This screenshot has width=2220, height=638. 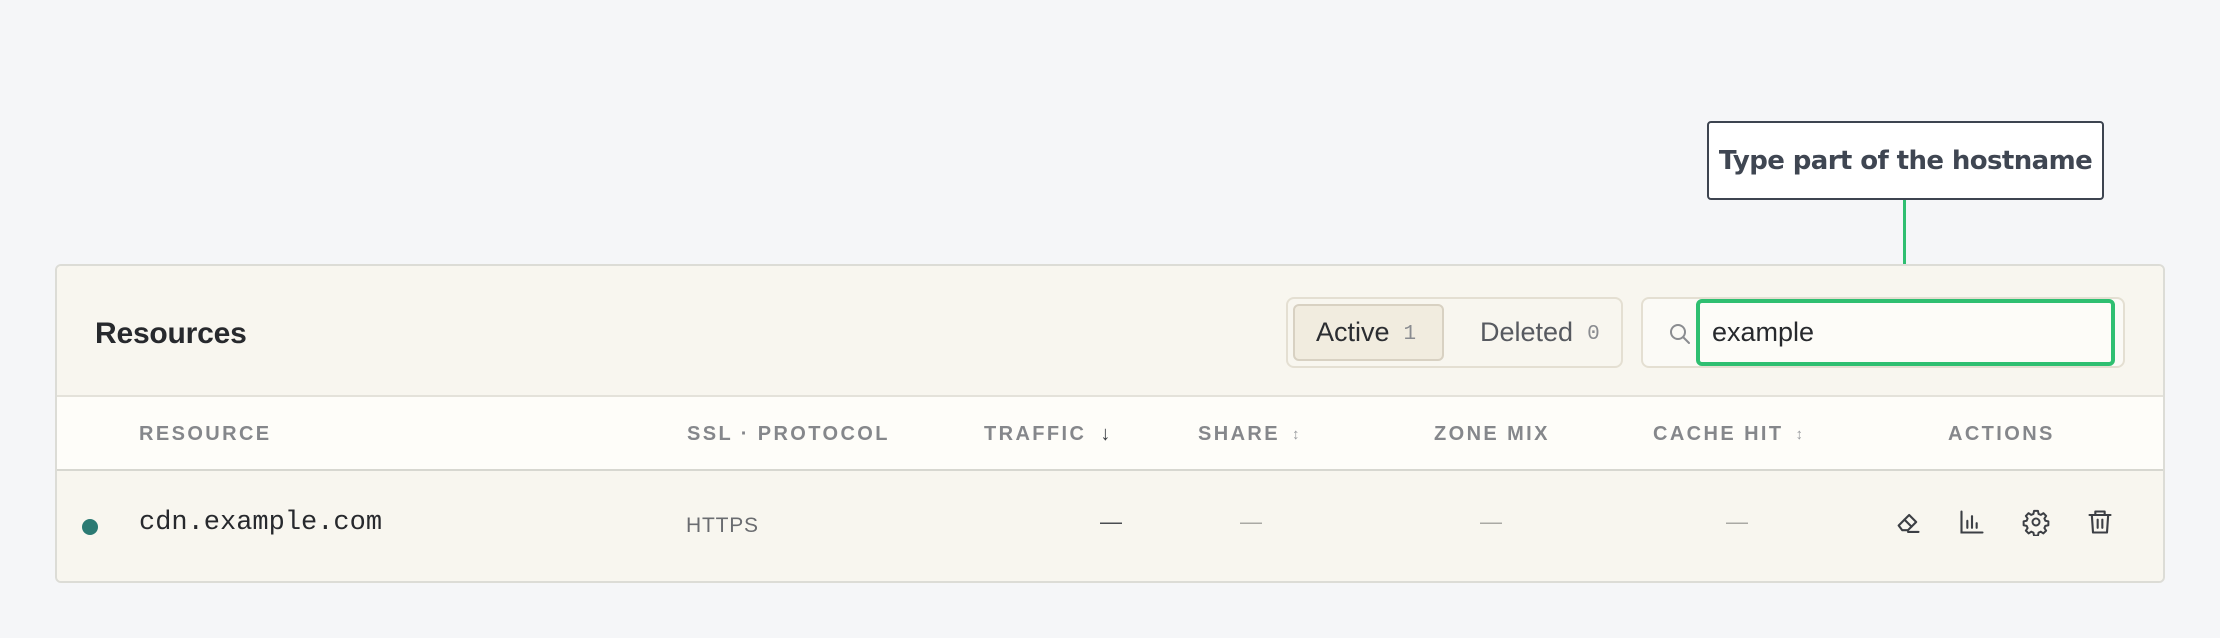 I want to click on trash-icon, so click(x=2100, y=522).